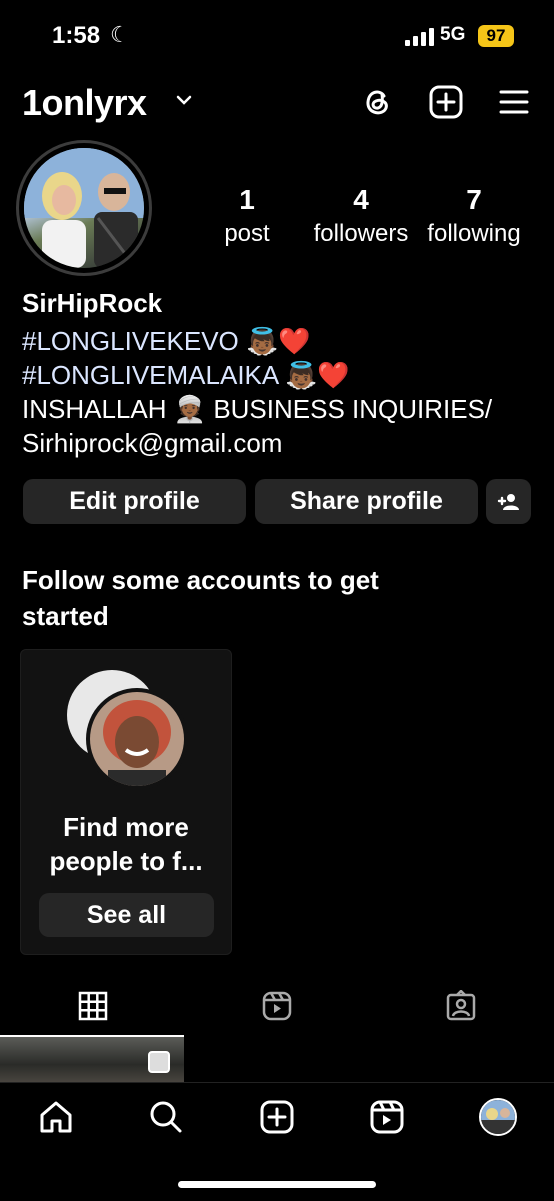  What do you see at coordinates (361, 199) in the screenshot?
I see `stat-followers-count: 4` at bounding box center [361, 199].